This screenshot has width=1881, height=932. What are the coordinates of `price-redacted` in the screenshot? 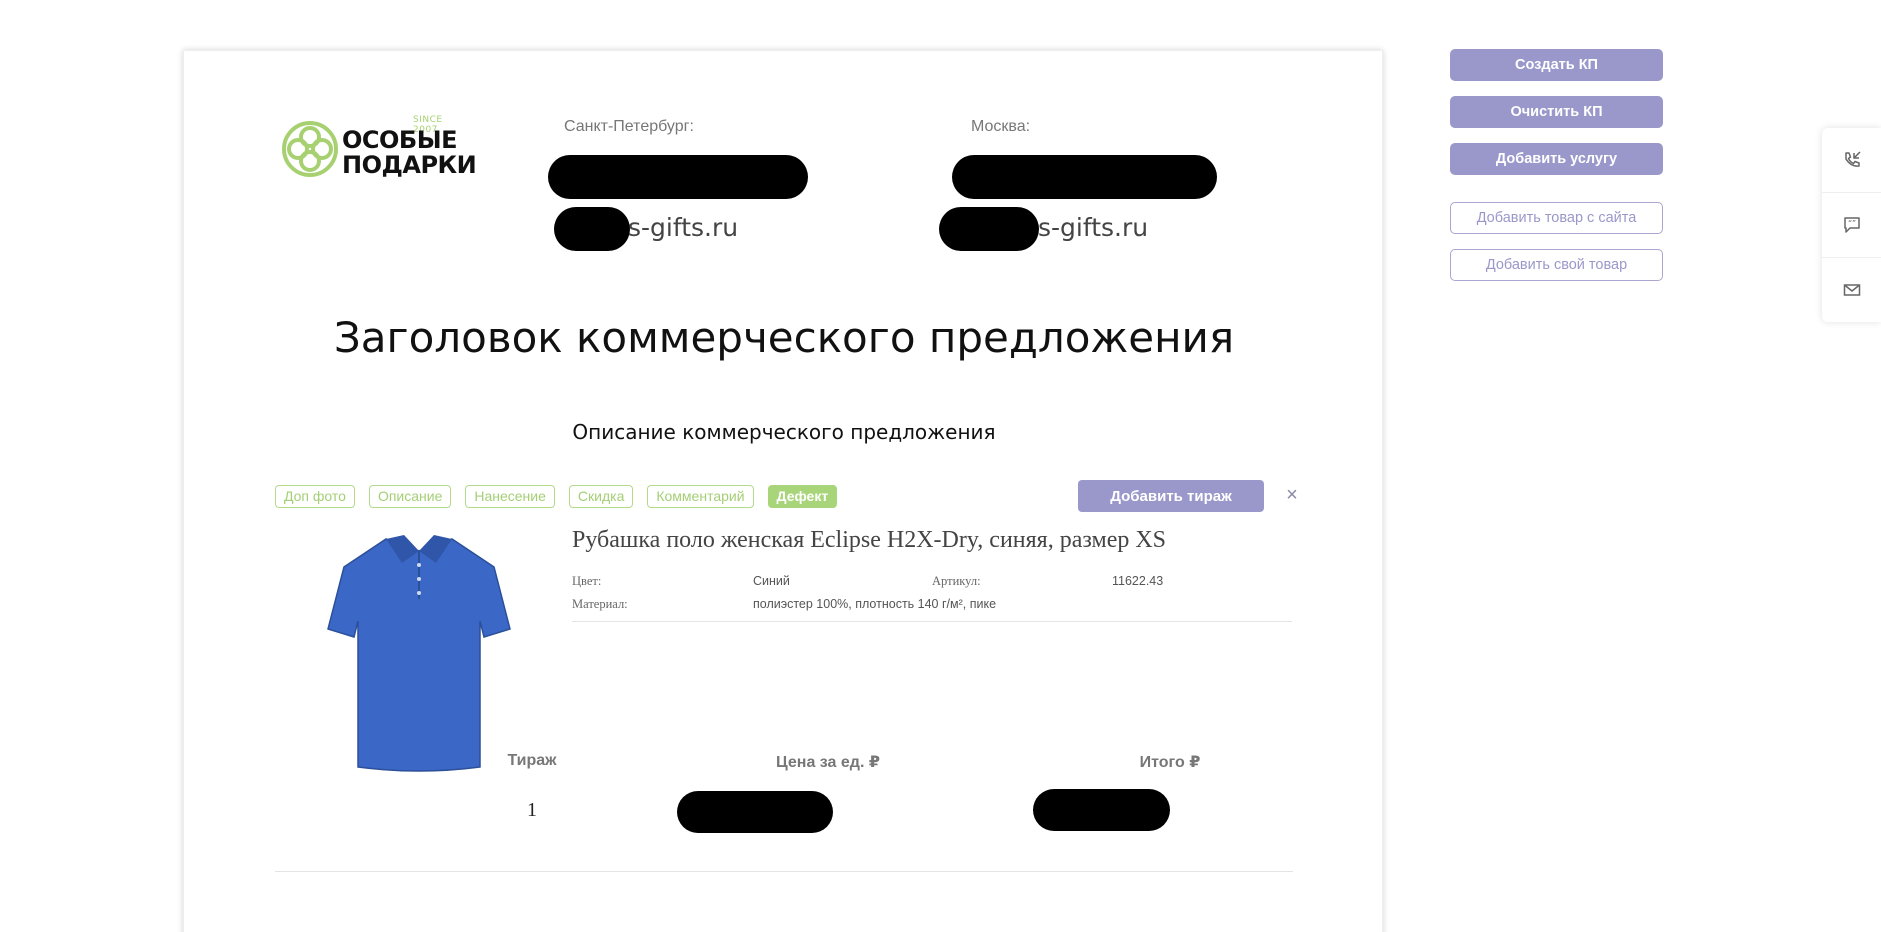 It's located at (755, 812).